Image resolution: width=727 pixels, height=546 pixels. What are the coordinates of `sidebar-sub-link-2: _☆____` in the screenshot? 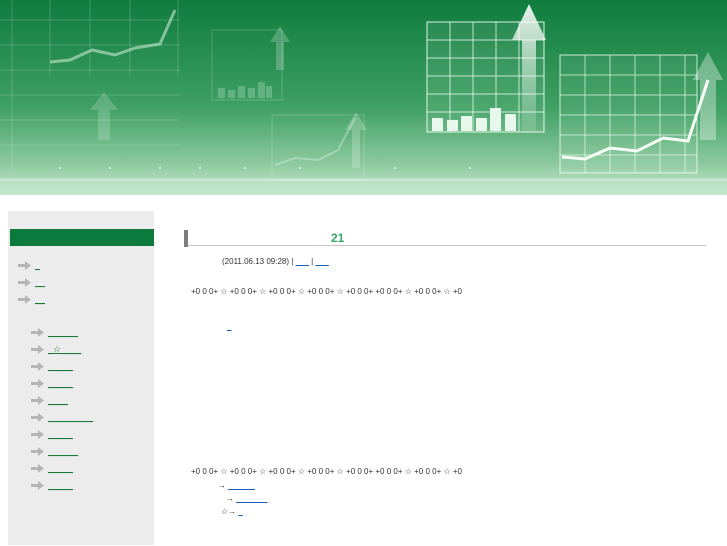 It's located at (56, 349).